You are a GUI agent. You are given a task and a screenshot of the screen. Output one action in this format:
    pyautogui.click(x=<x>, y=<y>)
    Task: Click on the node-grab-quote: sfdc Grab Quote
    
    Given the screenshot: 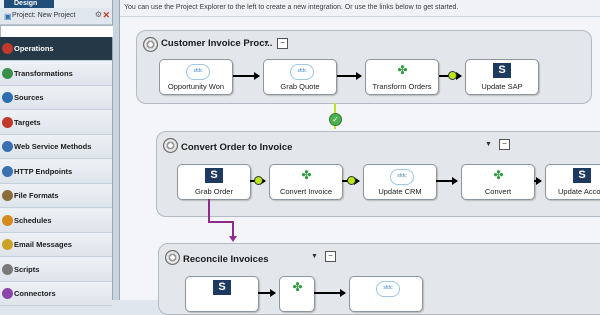 What is the action you would take?
    pyautogui.click(x=300, y=77)
    